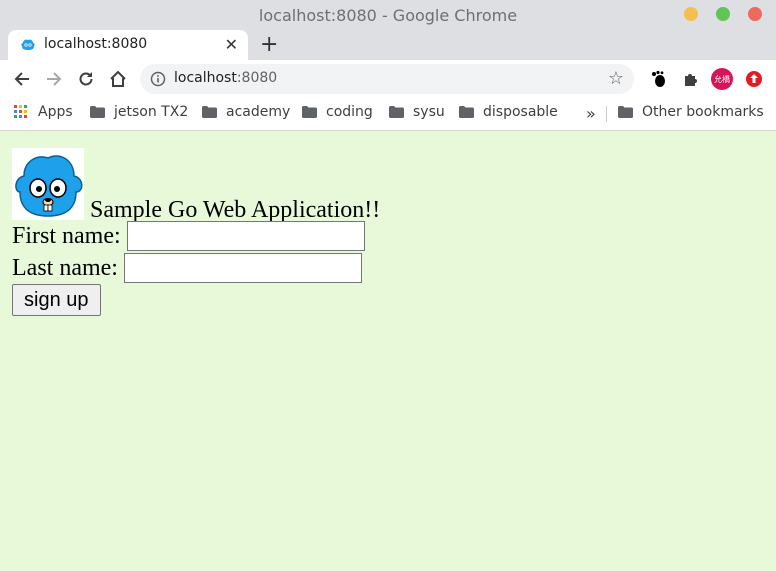 Image resolution: width=776 pixels, height=571 pixels. I want to click on address-bar: localhost:8080 ☆, so click(387, 79).